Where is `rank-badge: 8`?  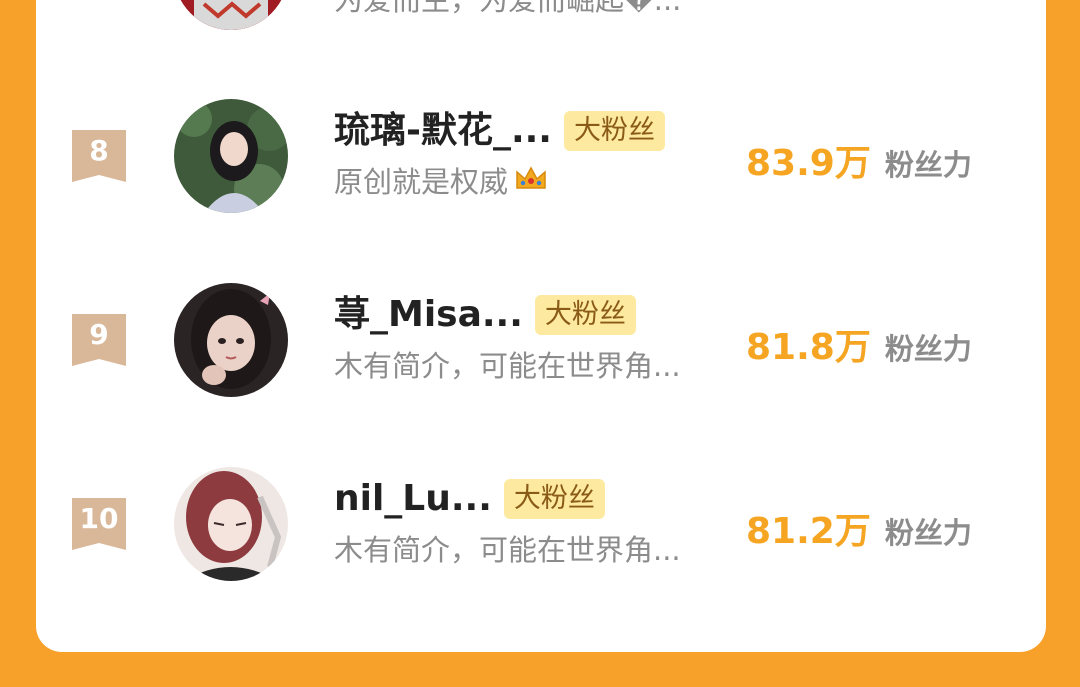
rank-badge: 8 is located at coordinates (99, 156).